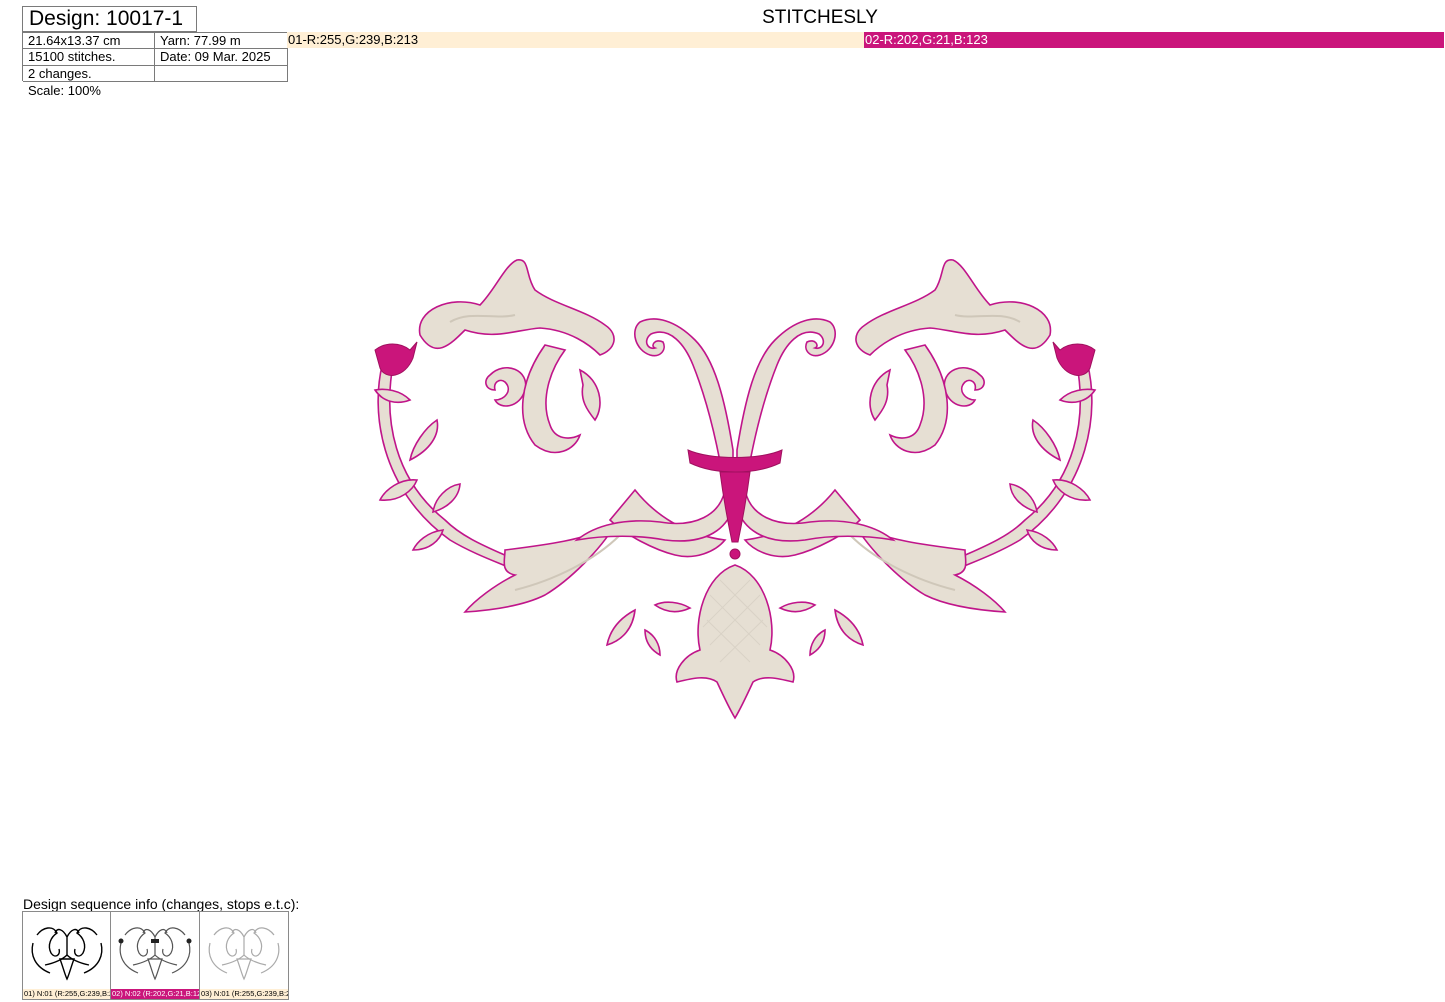 Image resolution: width=1445 pixels, height=1002 pixels. What do you see at coordinates (1154, 40) in the screenshot?
I see `color-swatch-02: 02-R:202,G:21,B:123` at bounding box center [1154, 40].